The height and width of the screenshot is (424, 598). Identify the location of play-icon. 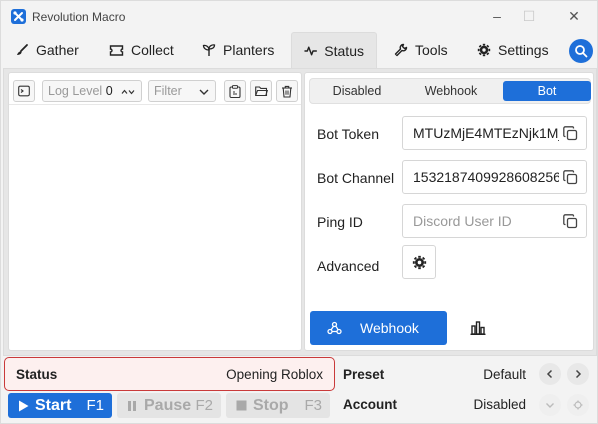
(24, 406).